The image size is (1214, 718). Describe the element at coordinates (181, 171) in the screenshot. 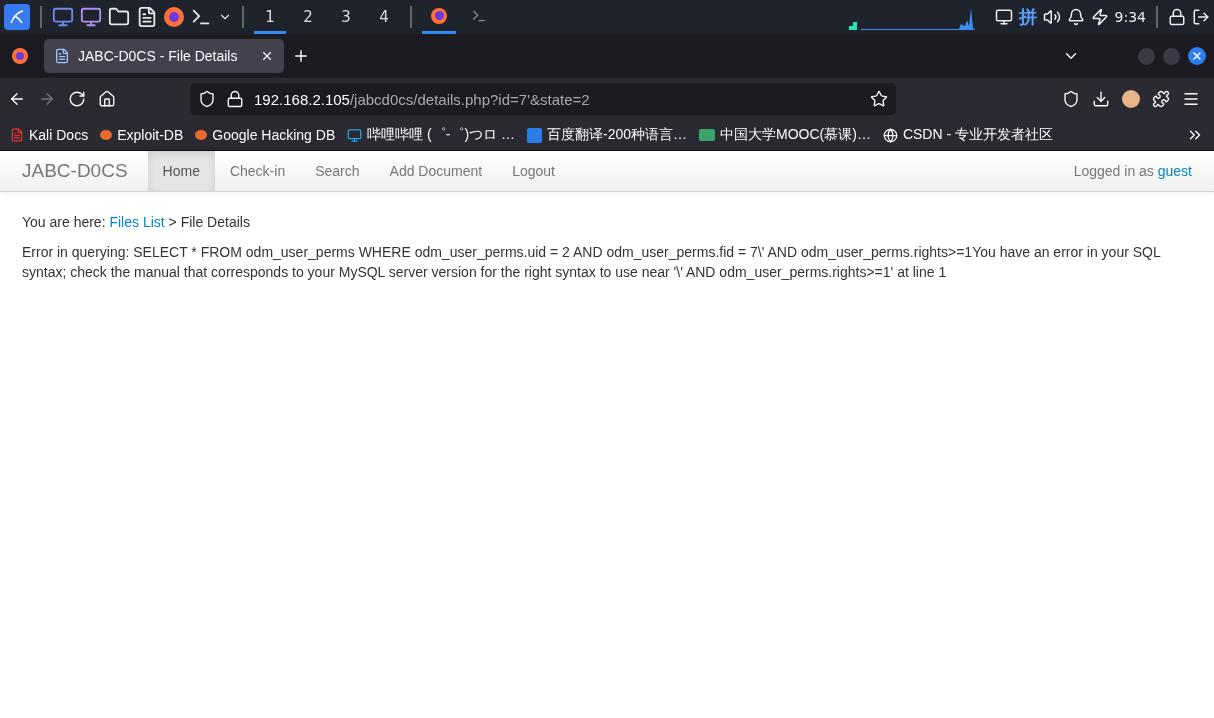

I see `nav-link: Home` at that location.